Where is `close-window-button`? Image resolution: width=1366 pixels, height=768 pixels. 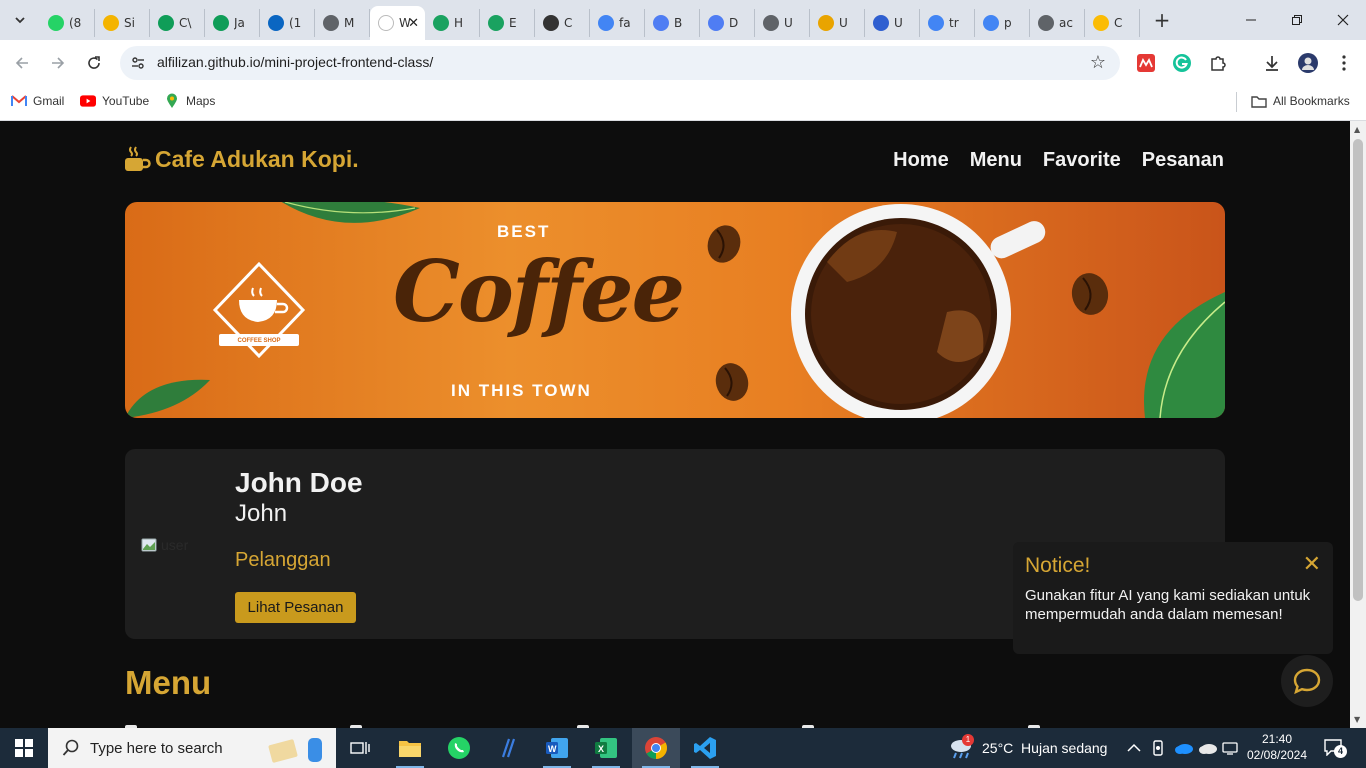
close-window-button is located at coordinates (1343, 20).